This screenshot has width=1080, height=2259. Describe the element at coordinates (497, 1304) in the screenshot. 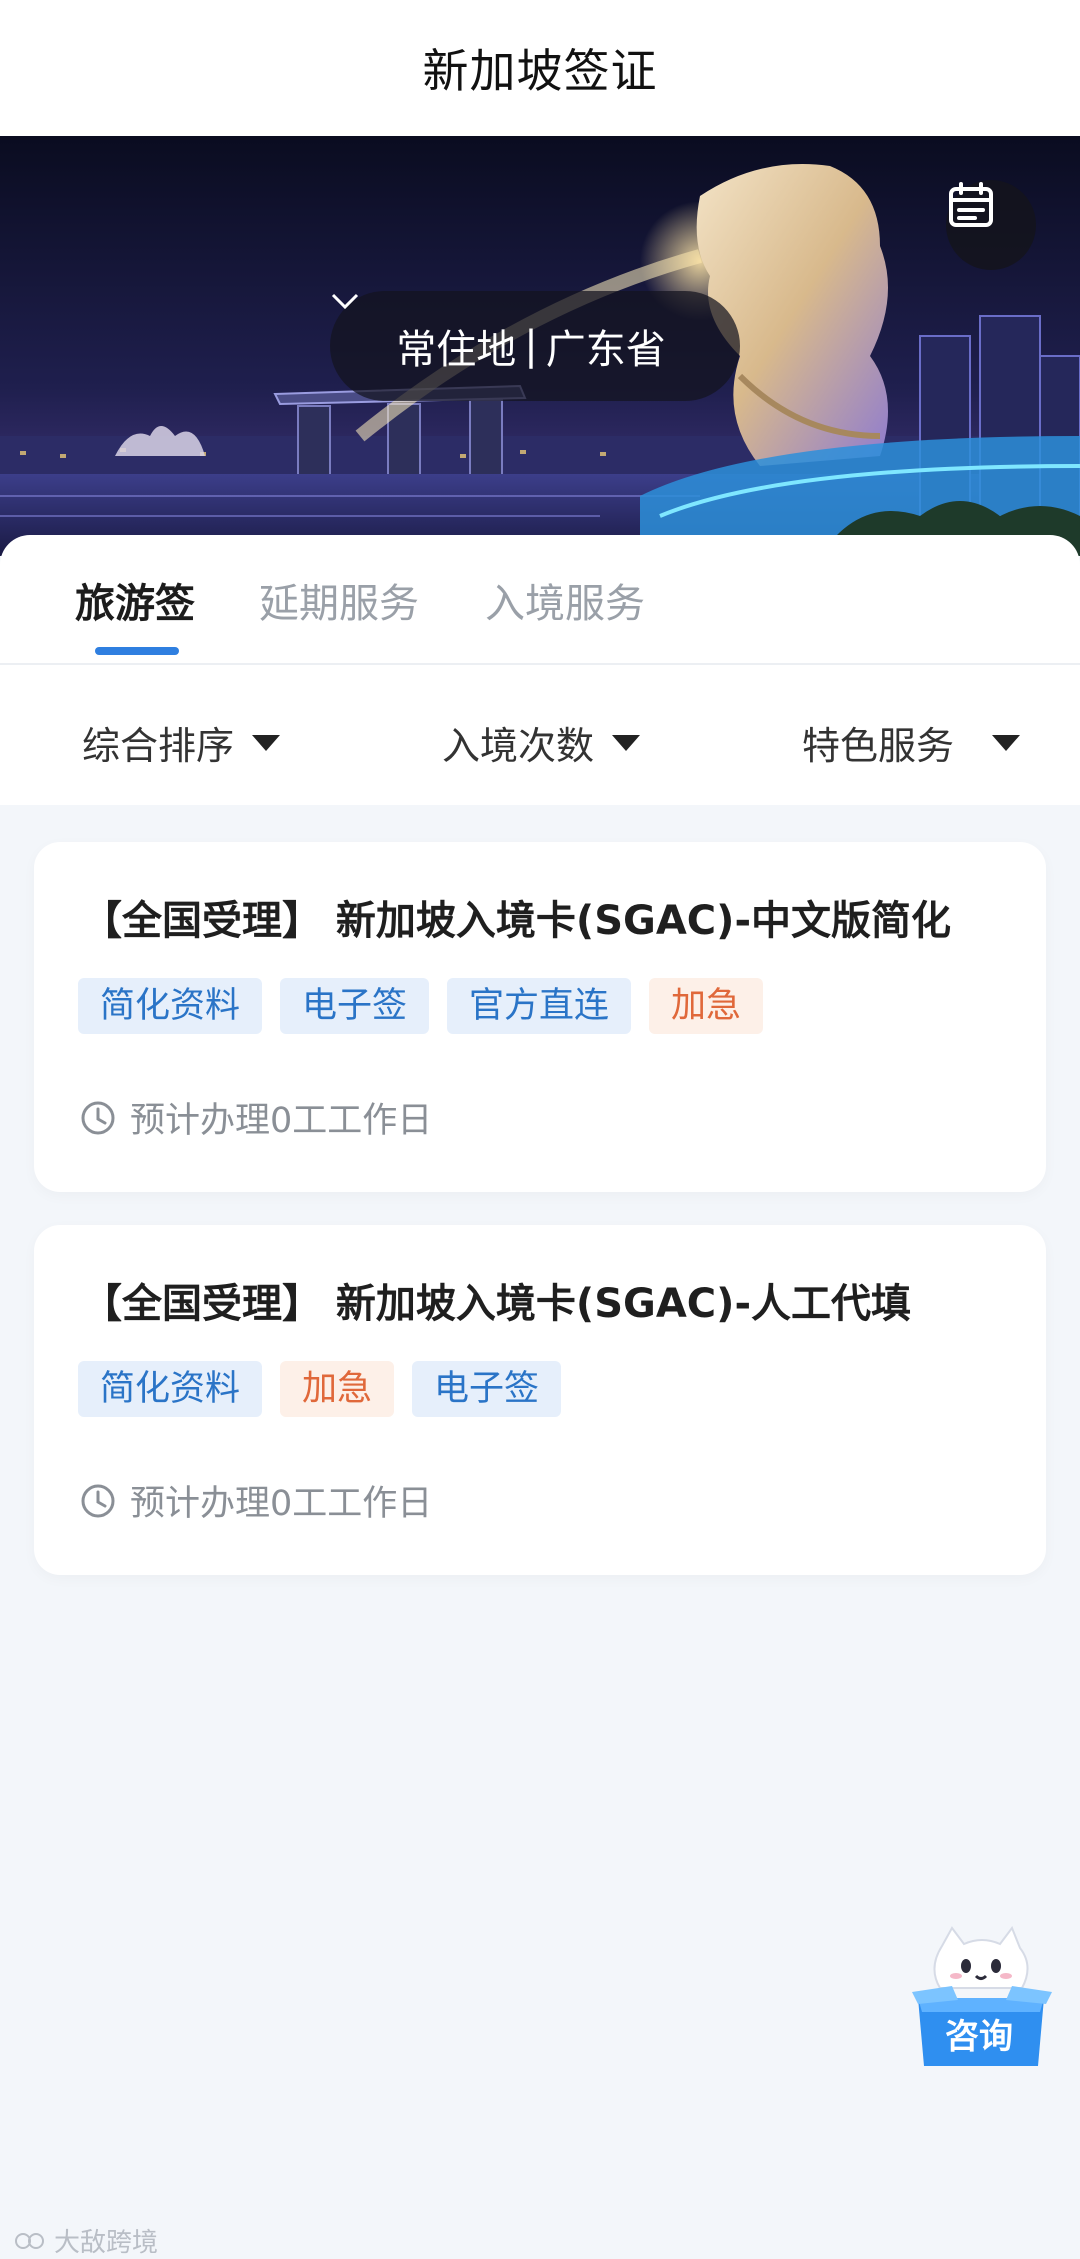

I see `product-title: 【全国受理】 新加坡入境卡(SGAC)-人工代填` at that location.